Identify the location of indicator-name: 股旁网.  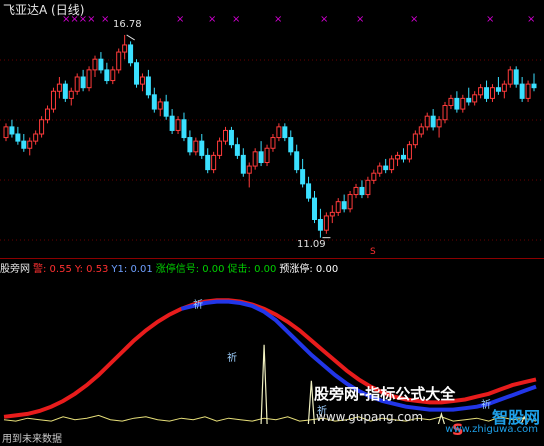
(15, 269).